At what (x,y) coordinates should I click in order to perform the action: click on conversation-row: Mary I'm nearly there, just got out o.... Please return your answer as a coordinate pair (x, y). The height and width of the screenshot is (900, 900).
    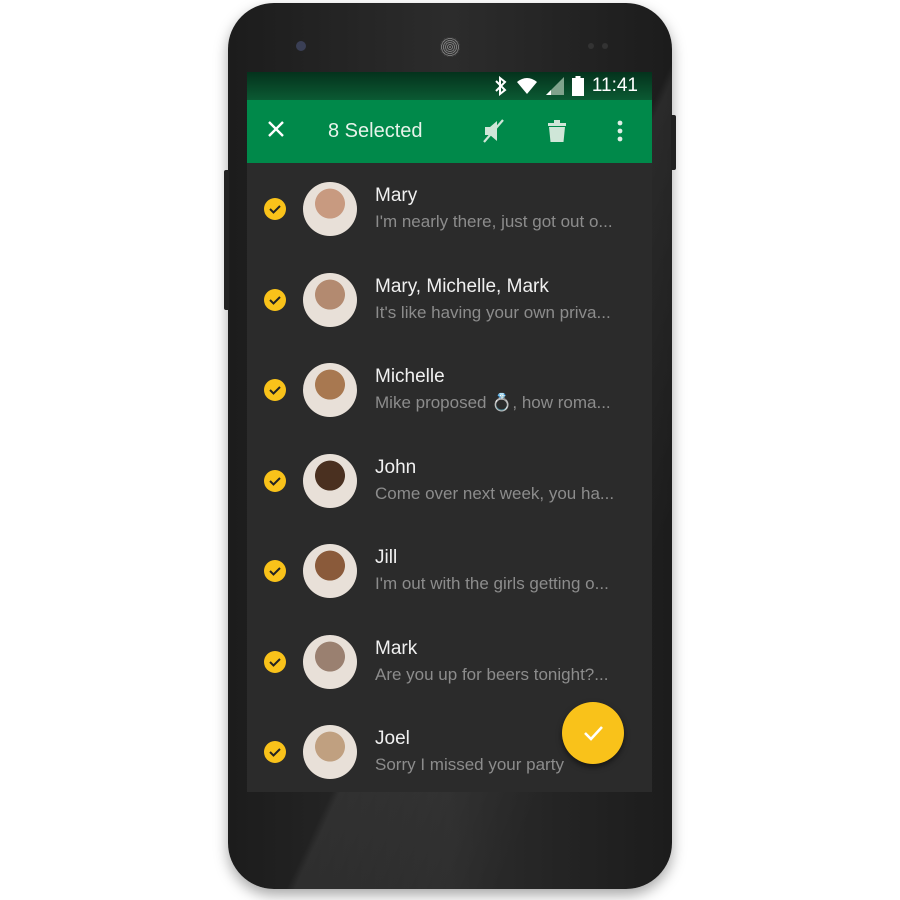
    Looking at the image, I should click on (449, 208).